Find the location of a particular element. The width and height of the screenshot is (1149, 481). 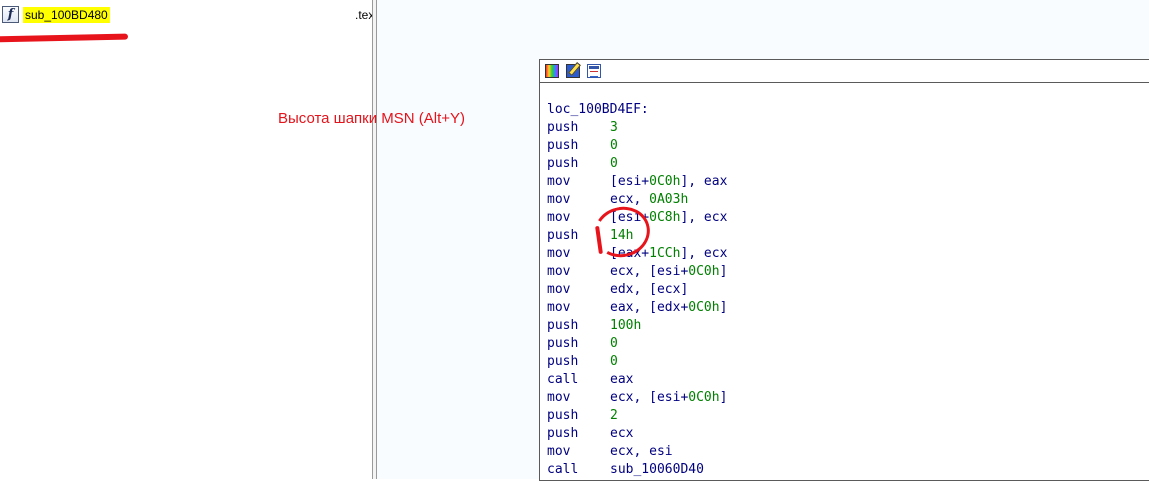

code-line: mov eax, [edx+0C0h] is located at coordinates (637, 308).